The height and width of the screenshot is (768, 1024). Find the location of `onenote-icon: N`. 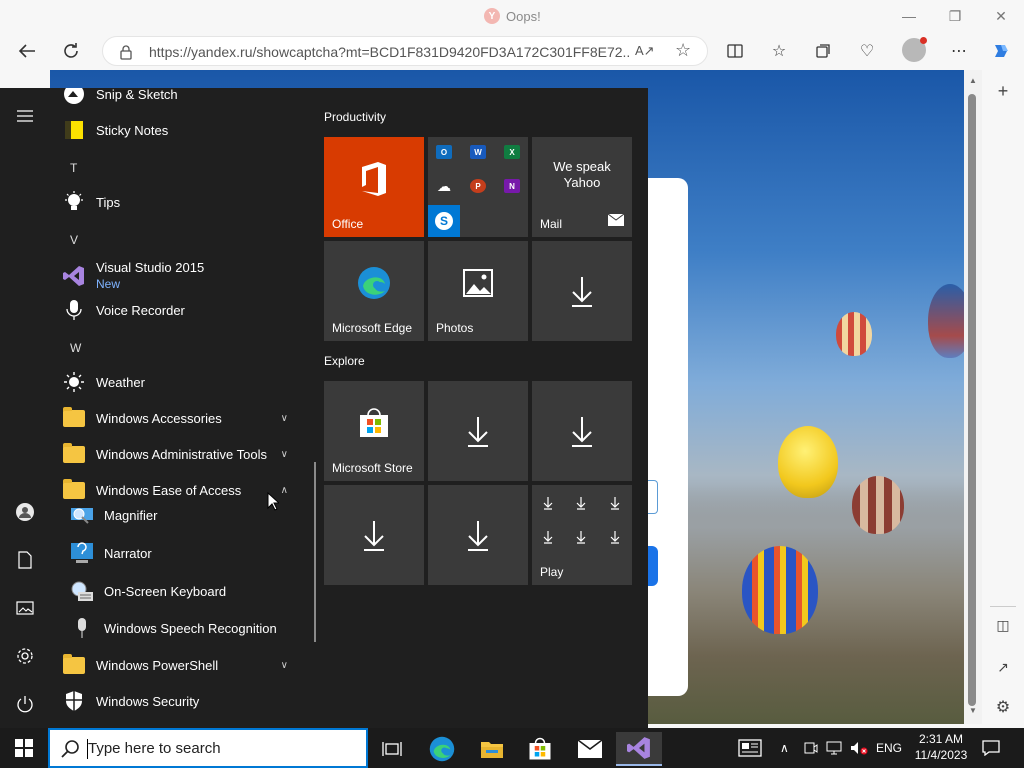

onenote-icon: N is located at coordinates (512, 186).